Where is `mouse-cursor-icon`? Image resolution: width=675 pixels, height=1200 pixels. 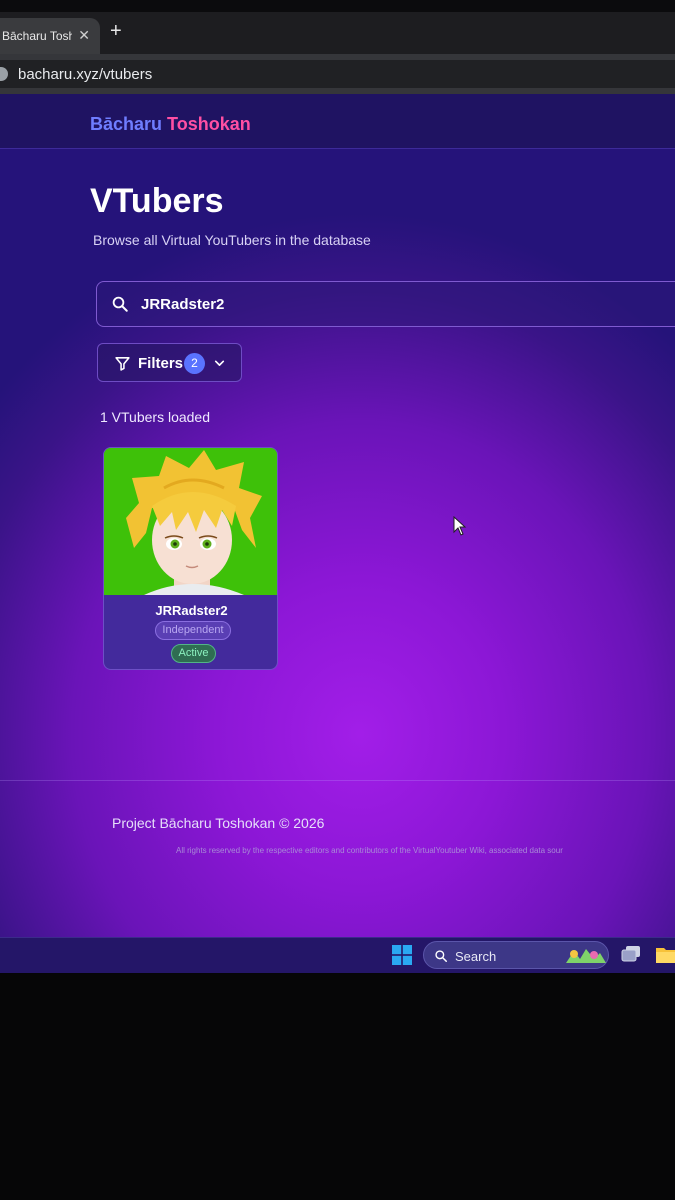 mouse-cursor-icon is located at coordinates (460, 526).